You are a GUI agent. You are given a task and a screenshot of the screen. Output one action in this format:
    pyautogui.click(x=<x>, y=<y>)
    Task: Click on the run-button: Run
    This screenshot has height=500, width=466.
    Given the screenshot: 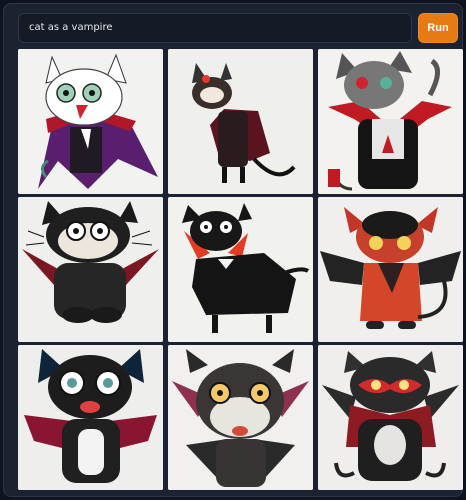 What is the action you would take?
    pyautogui.click(x=438, y=28)
    